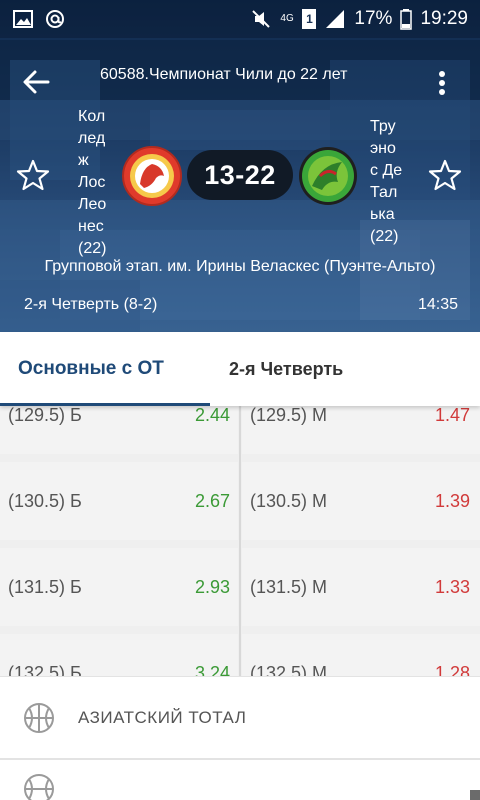 Image resolution: width=480 pixels, height=800 pixels. Describe the element at coordinates (289, 415) in the screenshot. I see `under-label: (129.5) М` at that location.